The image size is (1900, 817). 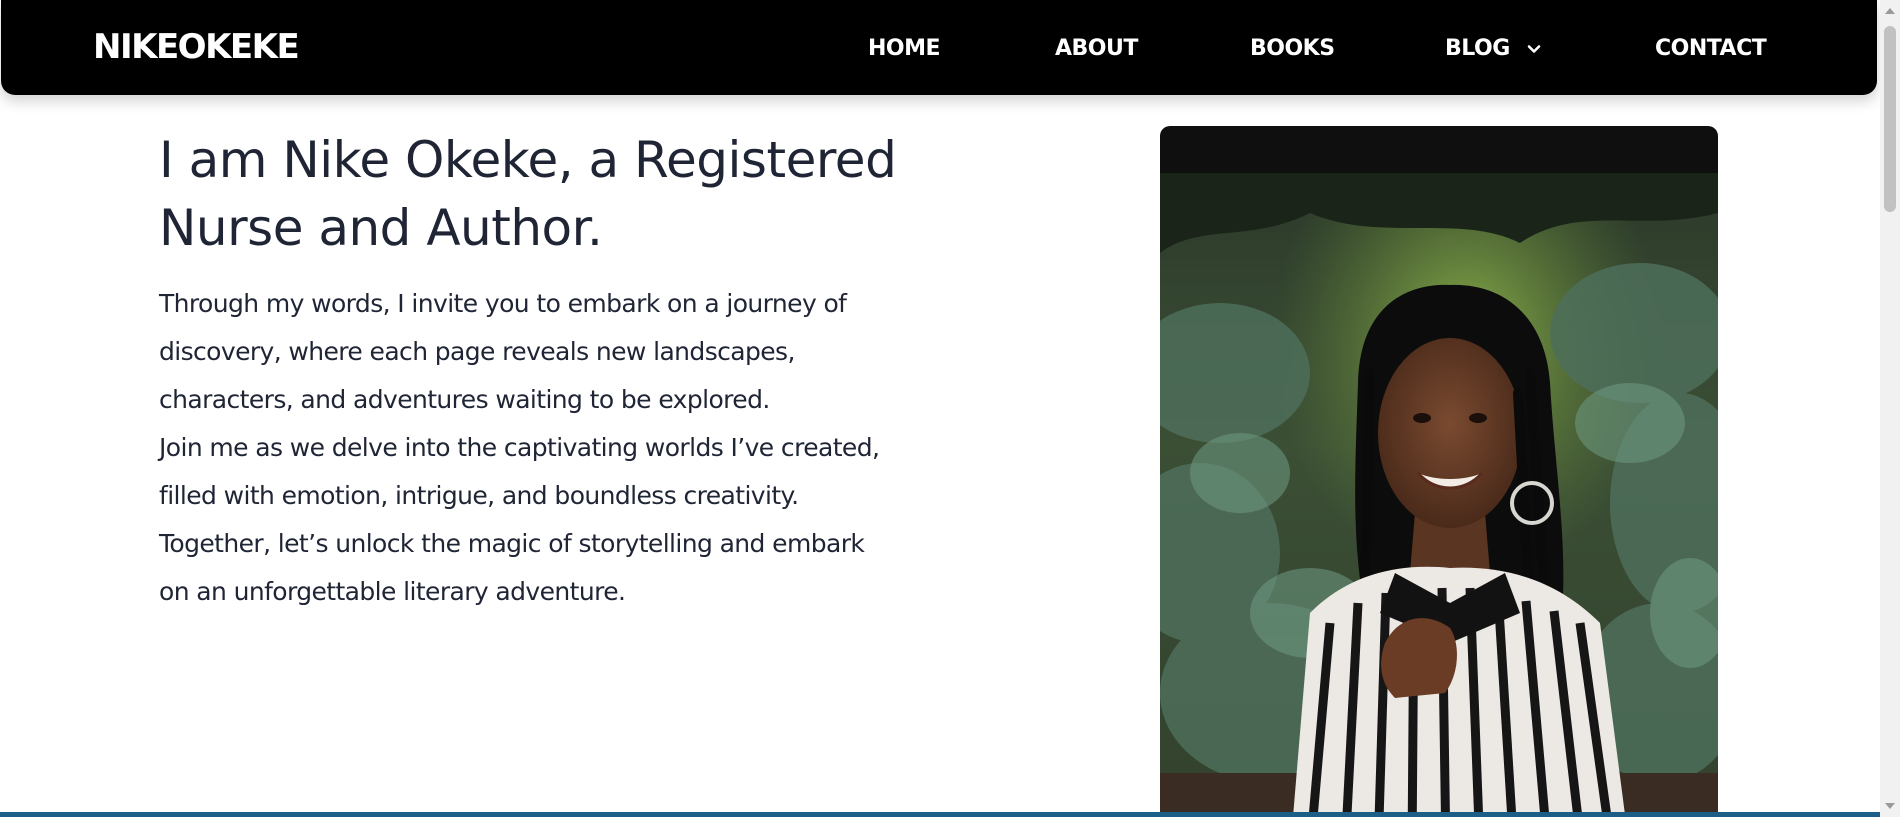 I want to click on scroll-up-icon, so click(x=1890, y=11).